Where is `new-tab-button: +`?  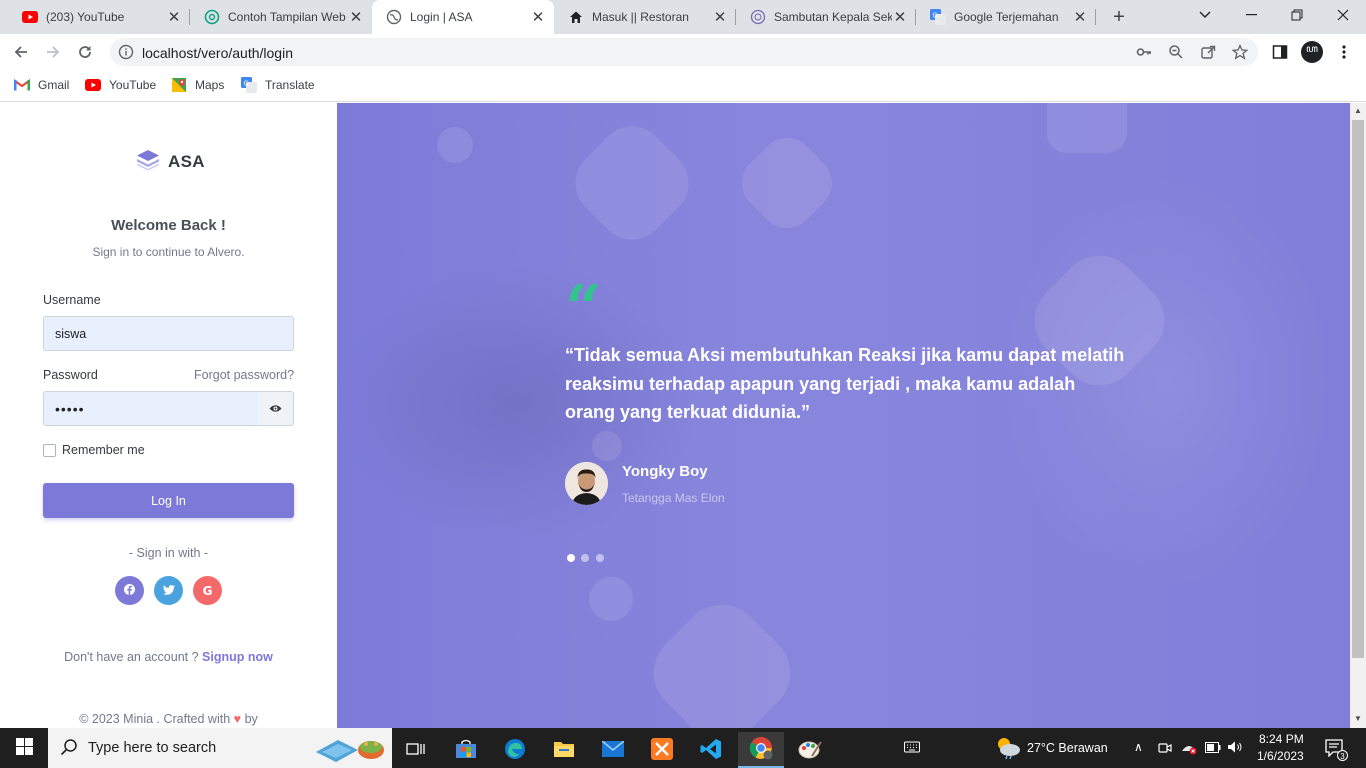 new-tab-button: + is located at coordinates (1119, 17).